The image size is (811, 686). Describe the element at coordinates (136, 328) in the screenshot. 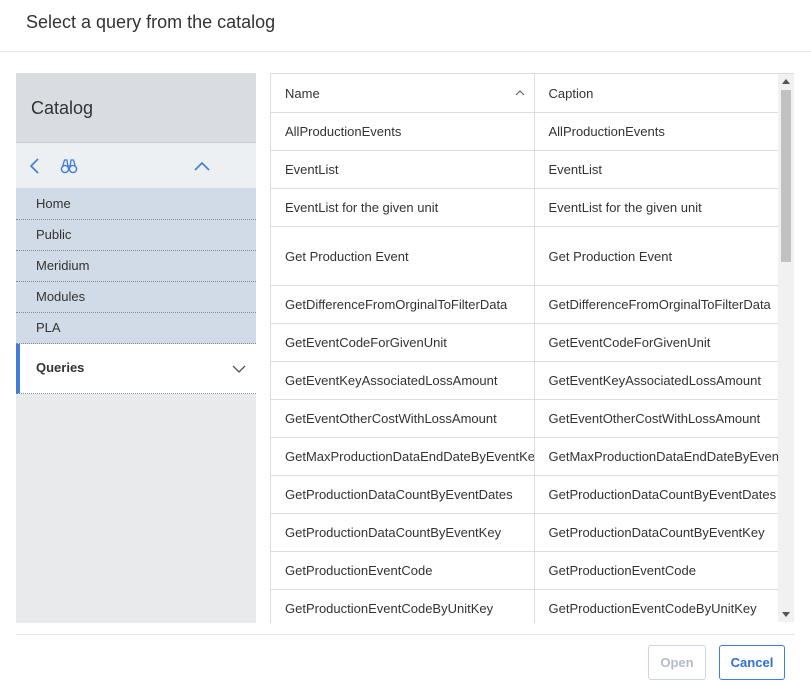

I see `tree-item-pla: PLA` at that location.